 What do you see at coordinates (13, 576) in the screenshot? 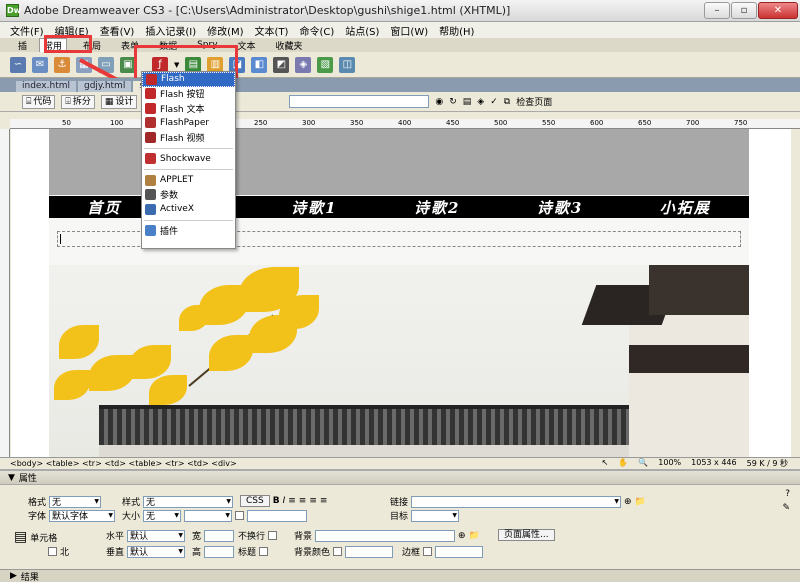
I see `expand-triangle-icon: ▶` at bounding box center [13, 576].